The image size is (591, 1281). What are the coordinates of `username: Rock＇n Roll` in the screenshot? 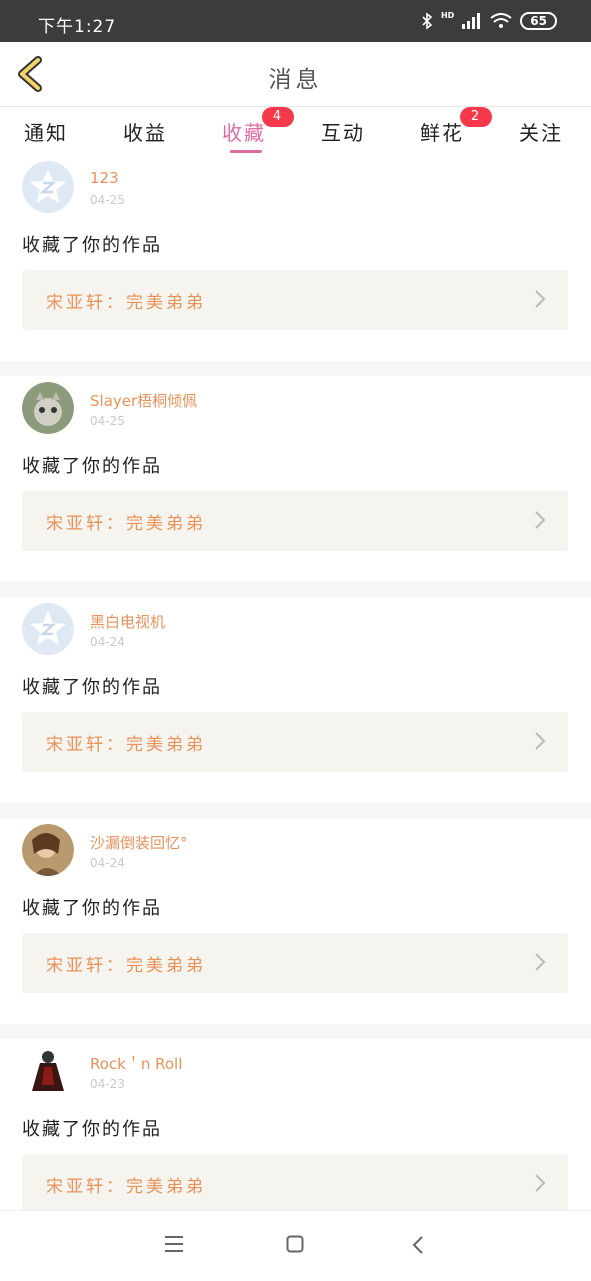 It's located at (136, 1063).